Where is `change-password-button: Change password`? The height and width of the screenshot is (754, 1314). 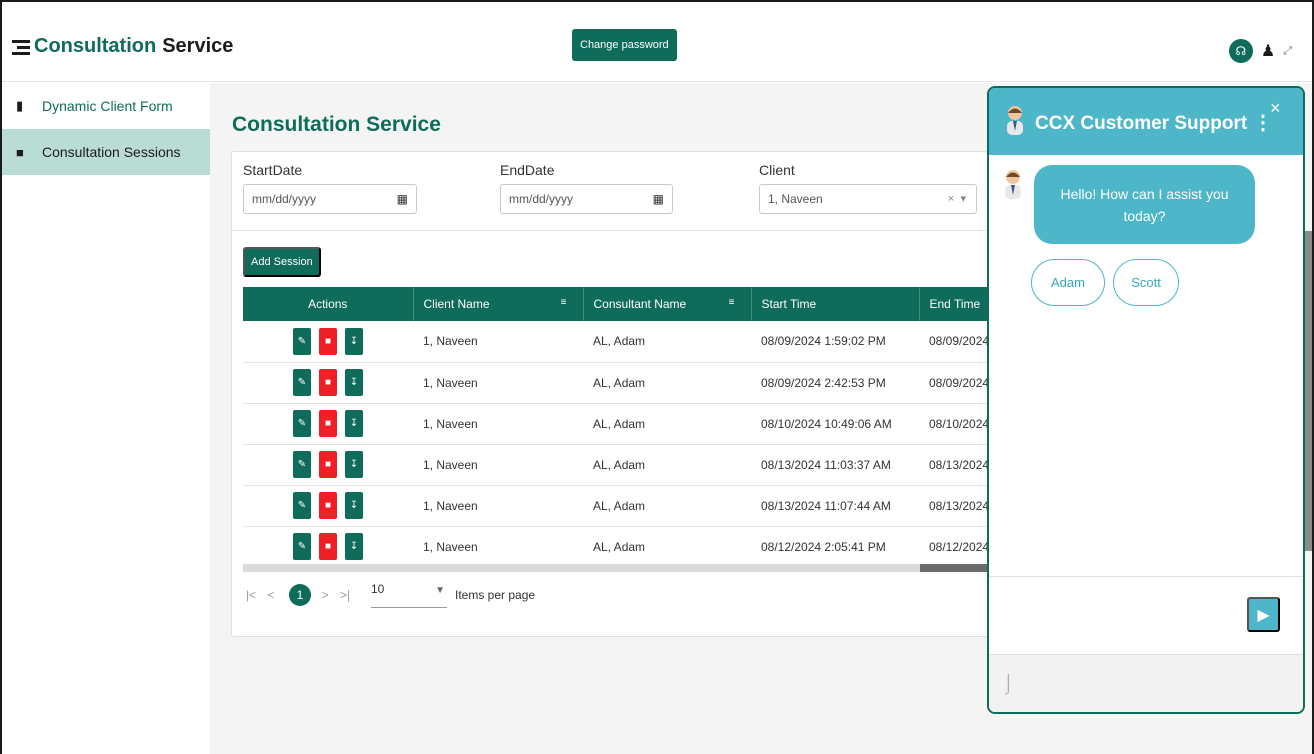 change-password-button: Change password is located at coordinates (624, 45).